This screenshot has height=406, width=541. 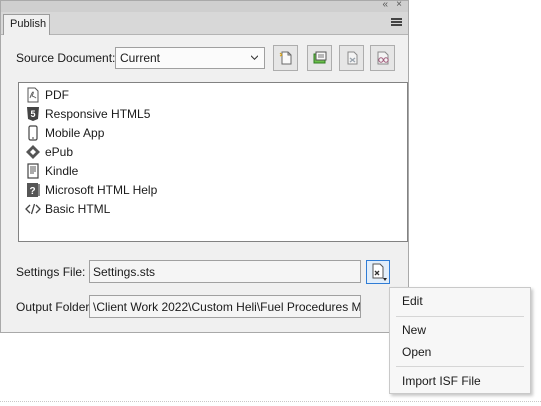 What do you see at coordinates (254, 57) in the screenshot?
I see `chevron-down-icon` at bounding box center [254, 57].